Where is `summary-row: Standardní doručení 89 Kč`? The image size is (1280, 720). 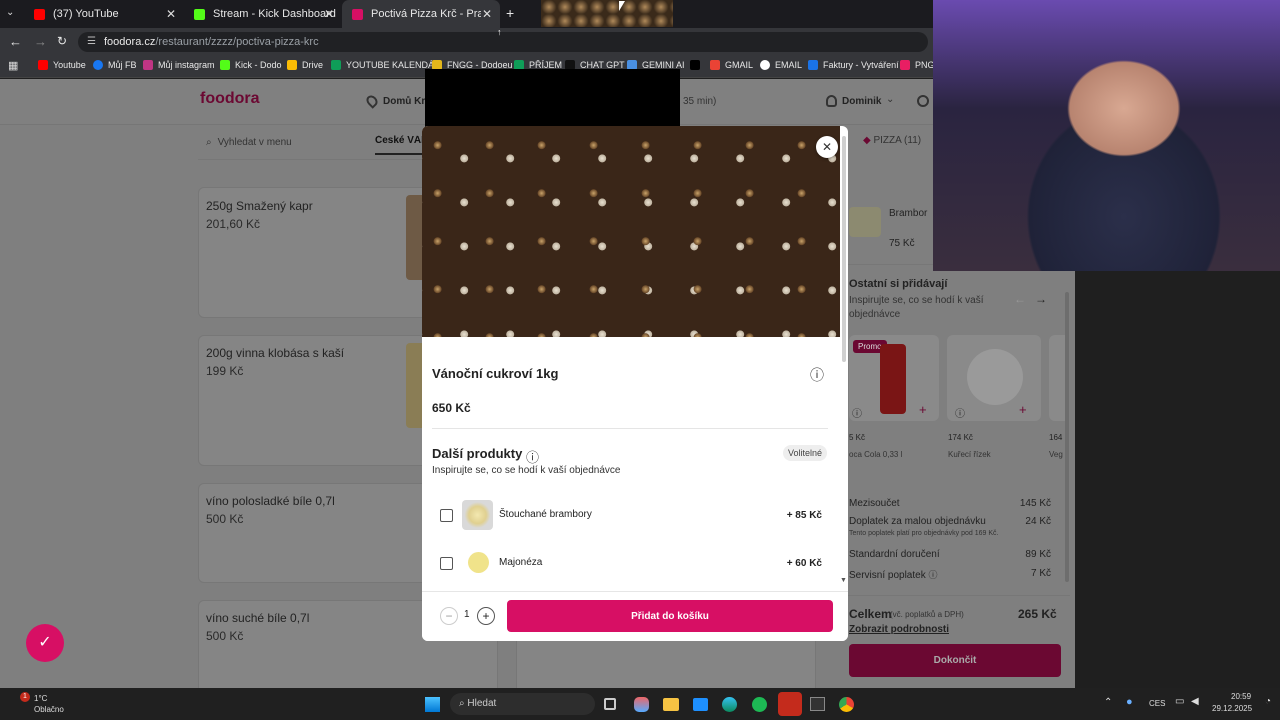 summary-row: Standardní doručení 89 Kč is located at coordinates (950, 558).